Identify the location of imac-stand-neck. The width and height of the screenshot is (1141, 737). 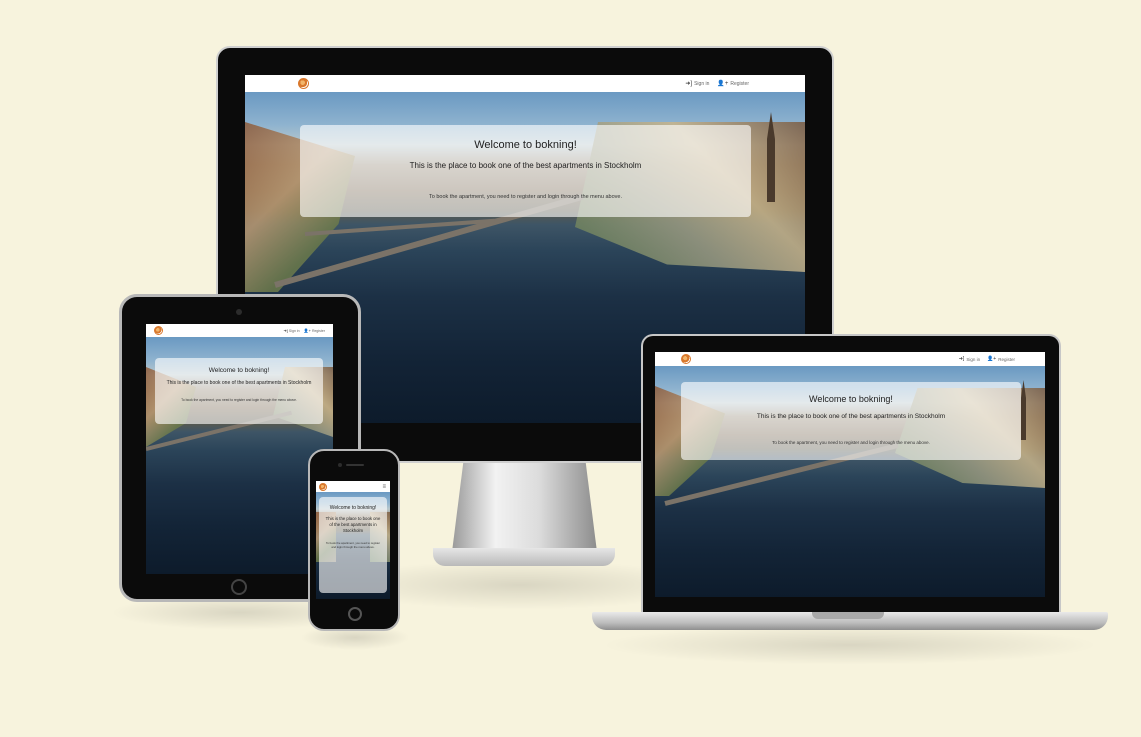
(524, 506).